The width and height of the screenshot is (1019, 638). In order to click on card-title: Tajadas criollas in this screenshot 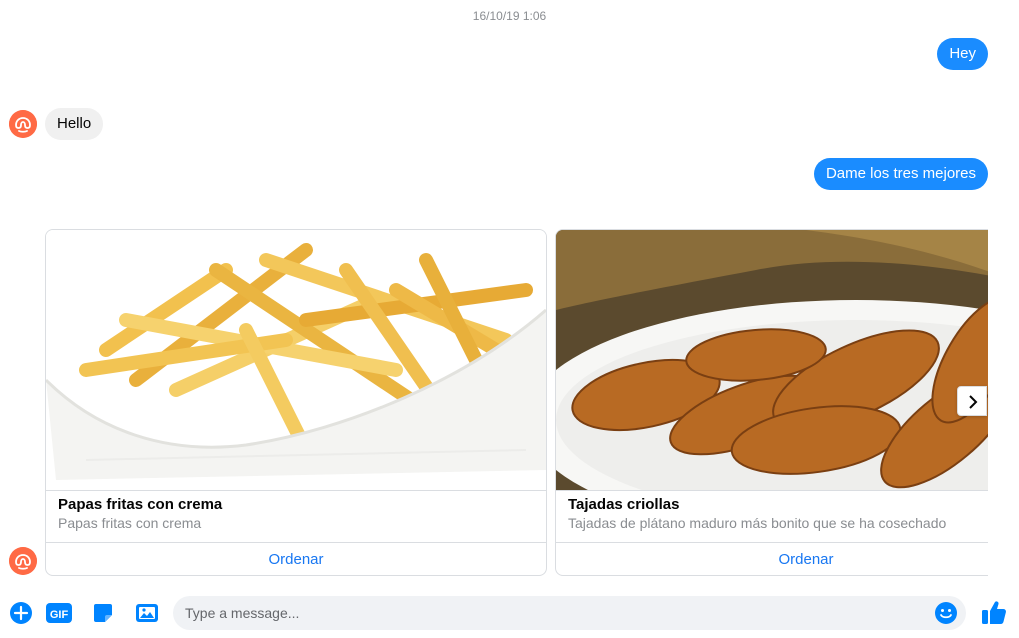, I will do `click(624, 504)`.